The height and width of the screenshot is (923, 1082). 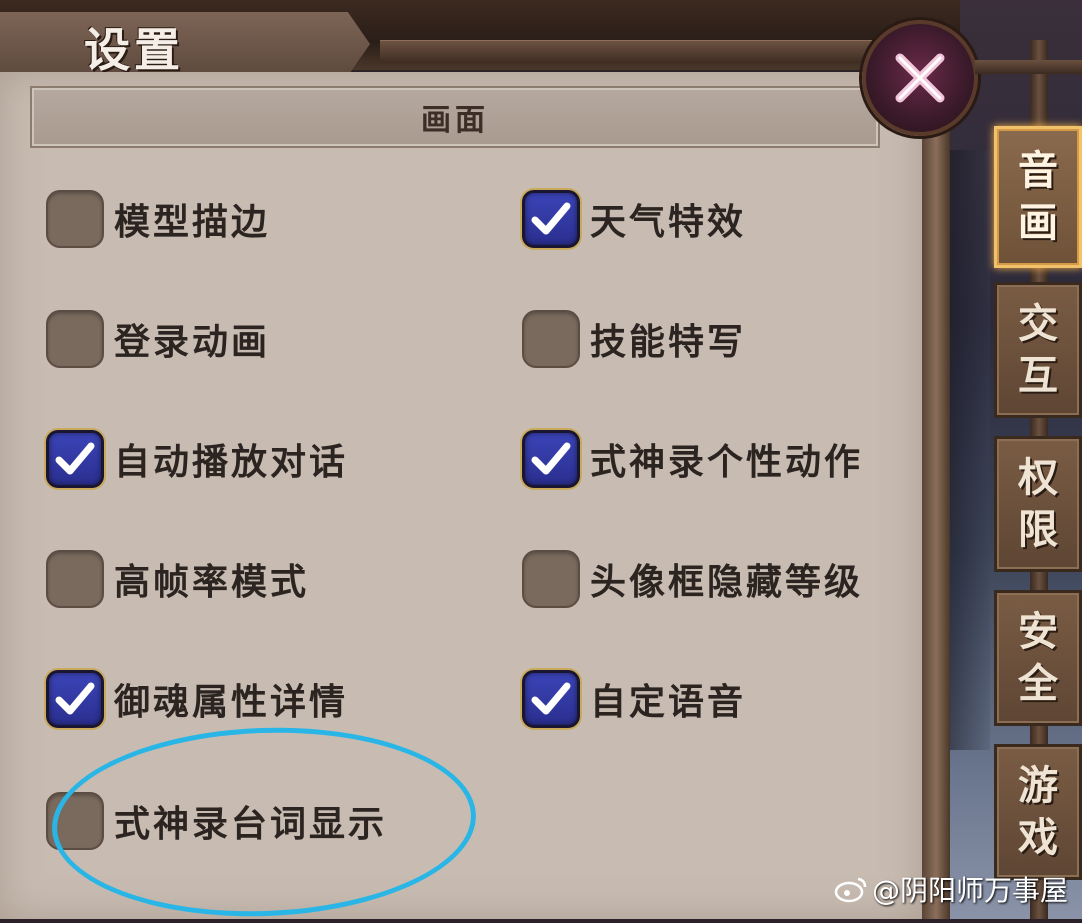 What do you see at coordinates (969, 890) in the screenshot?
I see `watermark-text: @阴阳师万事屋` at bounding box center [969, 890].